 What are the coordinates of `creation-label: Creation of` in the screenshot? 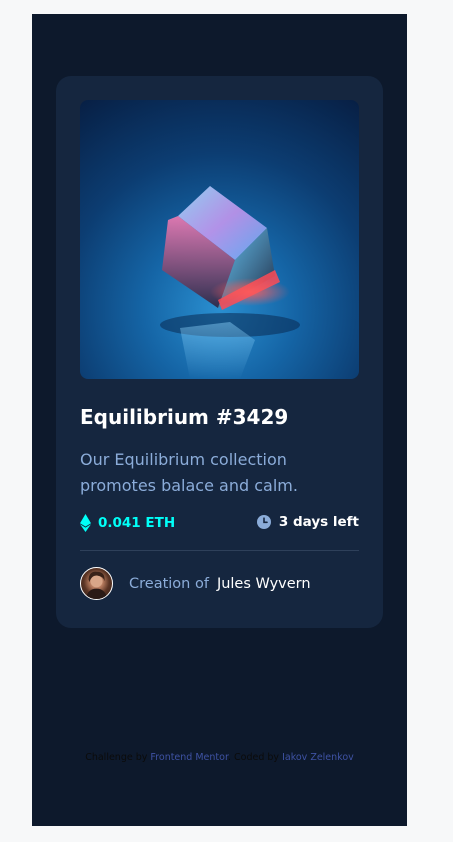 It's located at (169, 583).